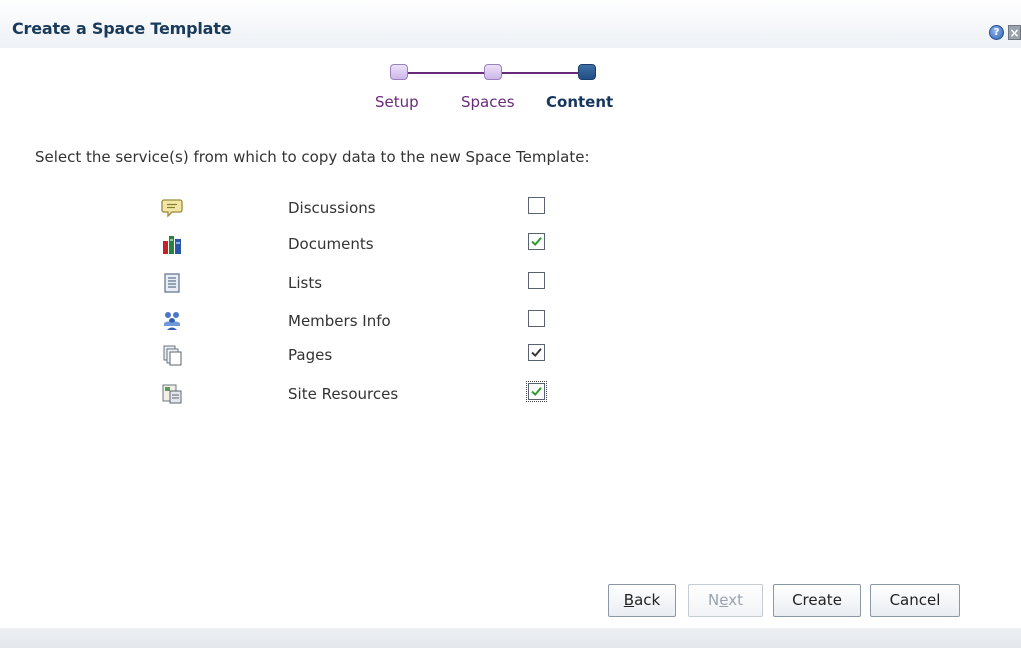  I want to click on discussions-icon, so click(172, 208).